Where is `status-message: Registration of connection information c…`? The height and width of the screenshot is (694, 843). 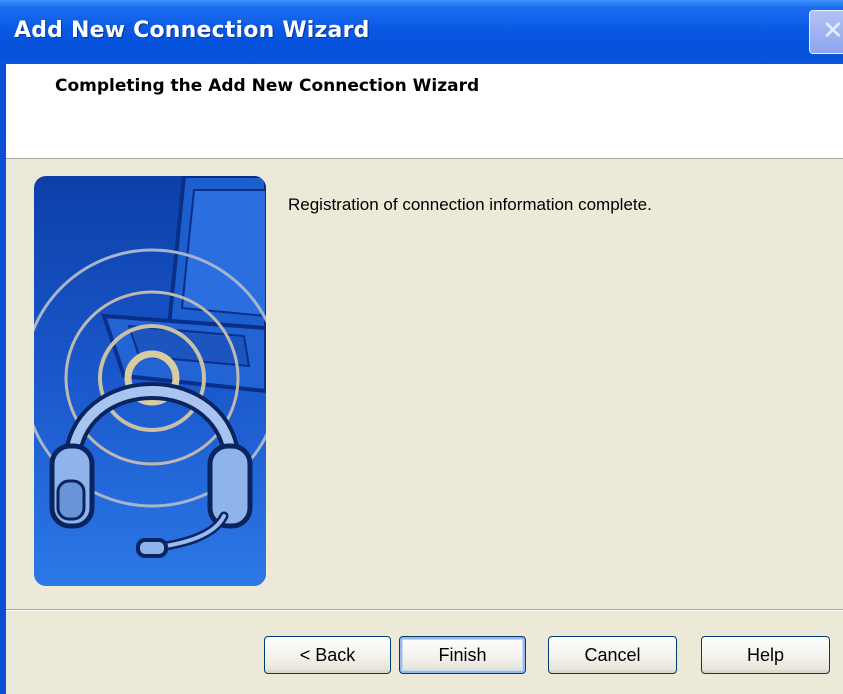
status-message: Registration of connection information c… is located at coordinates (470, 204).